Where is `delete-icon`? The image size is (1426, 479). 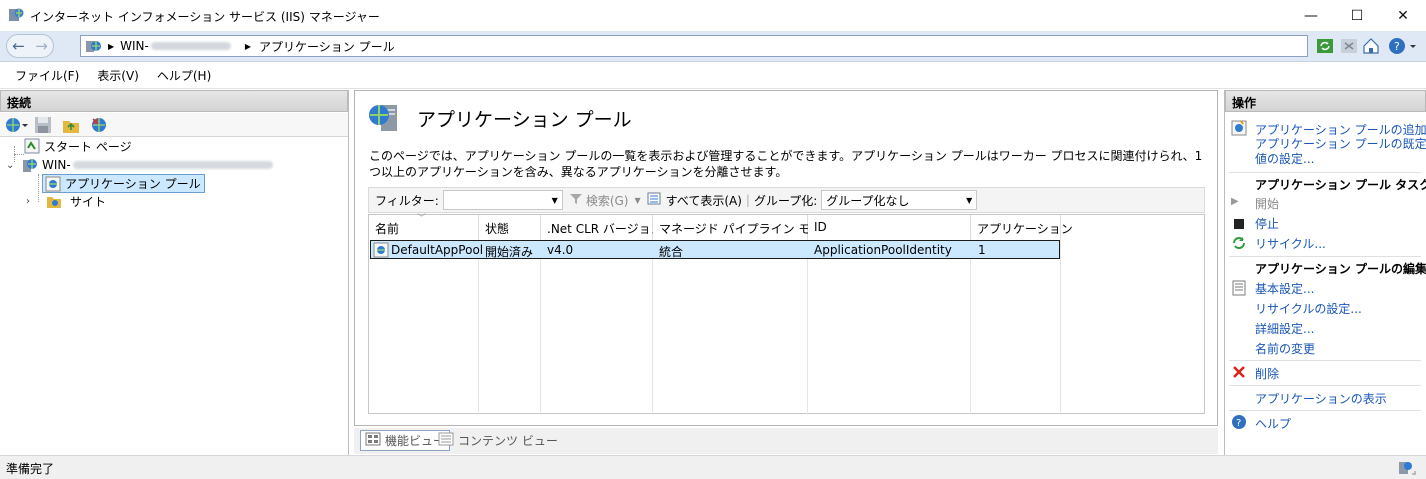 delete-icon is located at coordinates (1239, 372).